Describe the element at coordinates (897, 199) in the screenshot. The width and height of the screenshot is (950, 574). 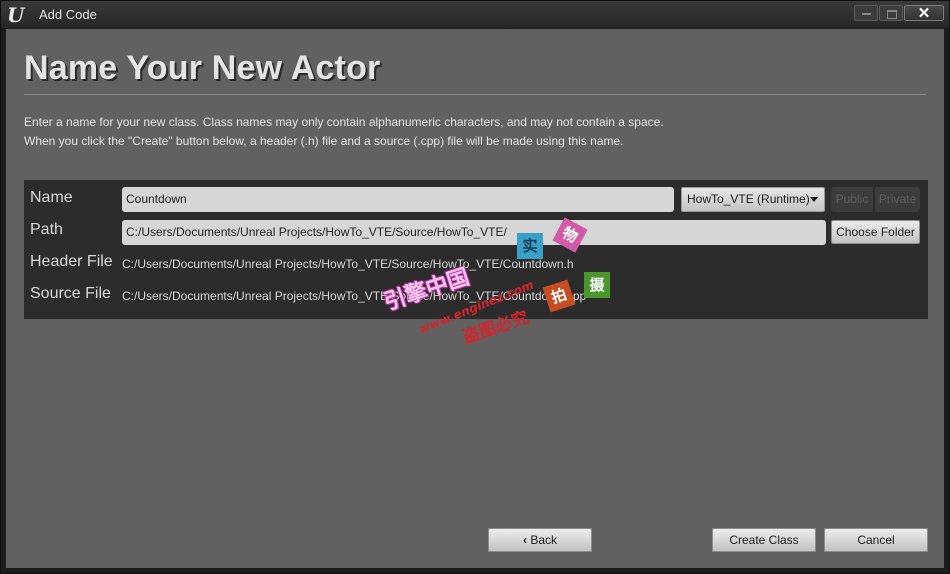
I see `private-toggle: Private` at that location.